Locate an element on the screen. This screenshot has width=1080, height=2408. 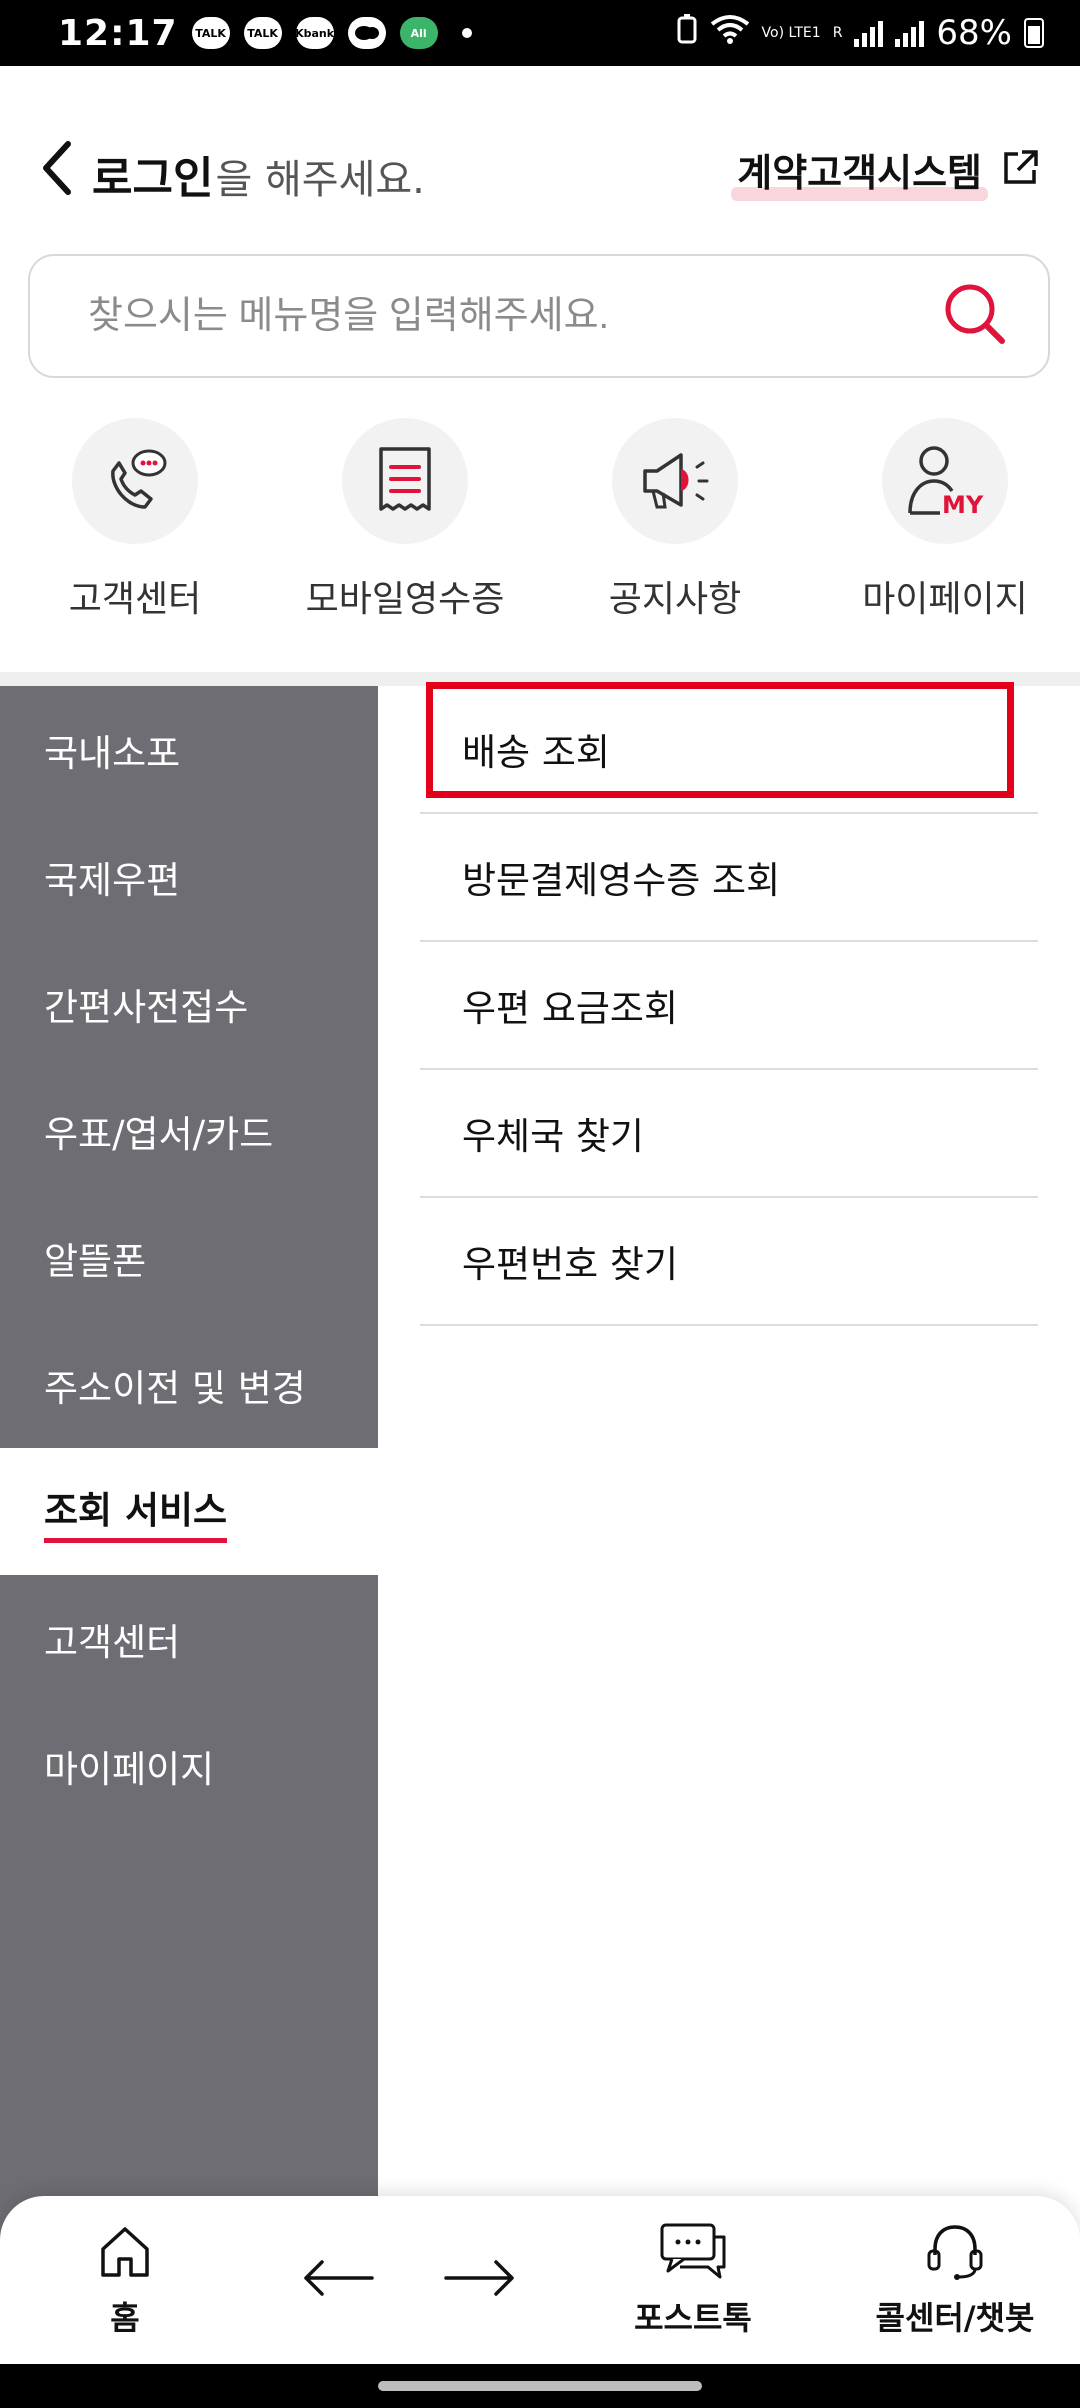
nav-item-label: 우표/엽서/카드 is located at coordinates (159, 1134).